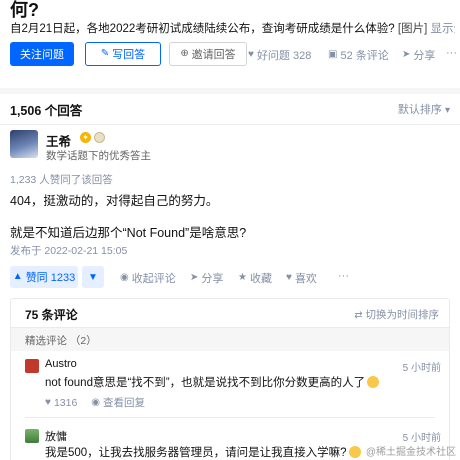 This screenshot has height=460, width=460. What do you see at coordinates (242, 277) in the screenshot?
I see `star-icon: ★` at bounding box center [242, 277].